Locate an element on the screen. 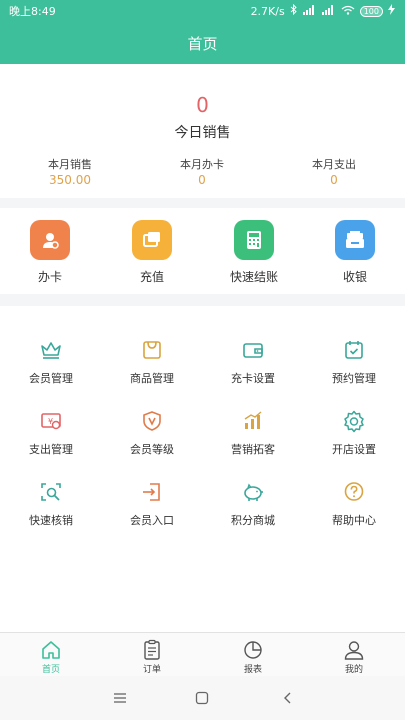 This screenshot has height=720, width=405. crown-icon is located at coordinates (51, 350).